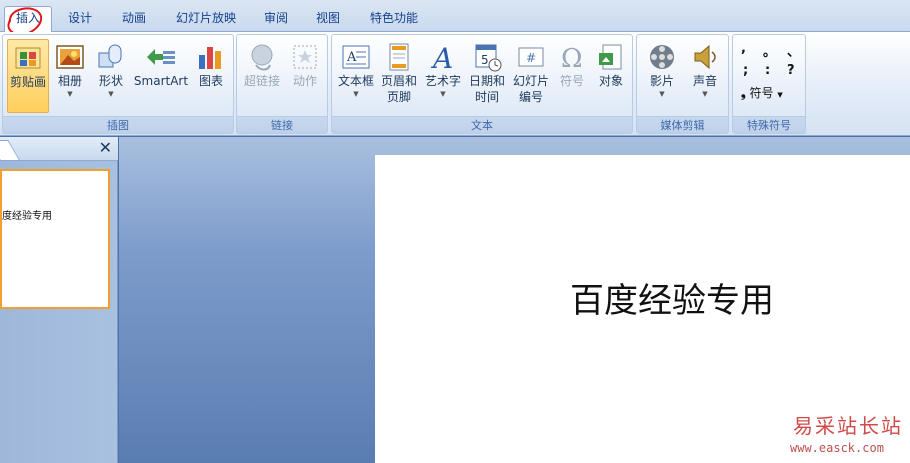  I want to click on omega-icon: Ω, so click(572, 58).